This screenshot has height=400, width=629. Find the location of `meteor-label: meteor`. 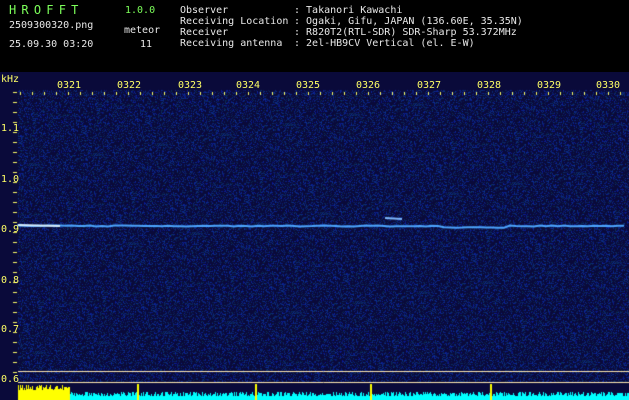

meteor-label: meteor is located at coordinates (142, 30).